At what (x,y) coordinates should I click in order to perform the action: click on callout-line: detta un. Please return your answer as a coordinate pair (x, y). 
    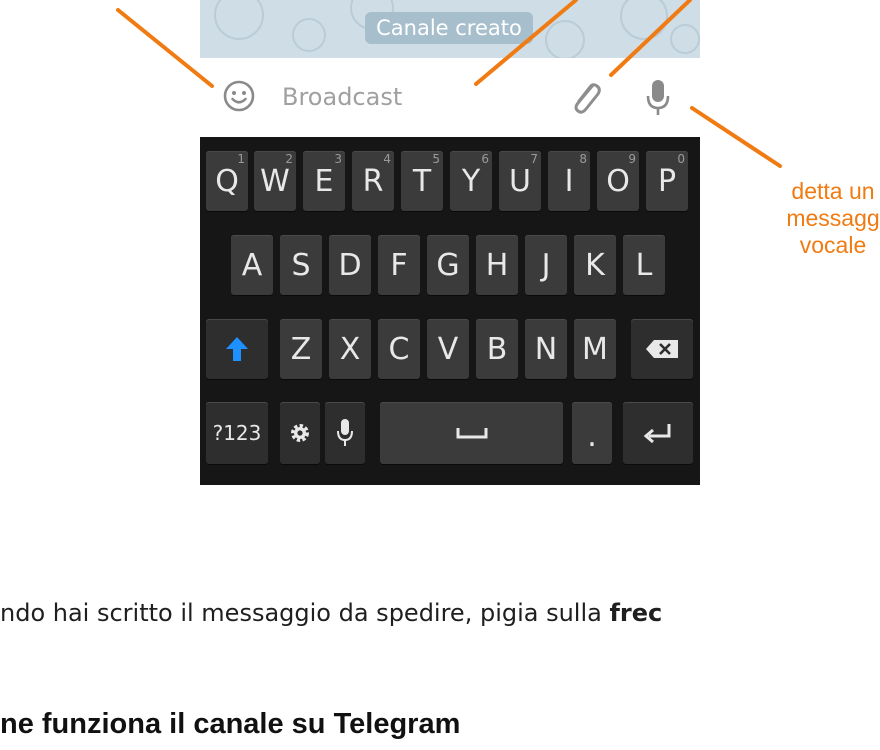
    Looking at the image, I should click on (833, 191).